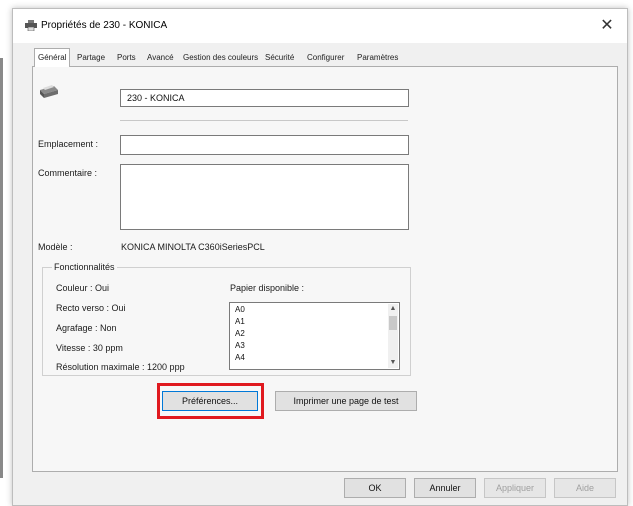 The height and width of the screenshot is (506, 633). What do you see at coordinates (445, 488) in the screenshot?
I see `cancel-button: Annuler` at bounding box center [445, 488].